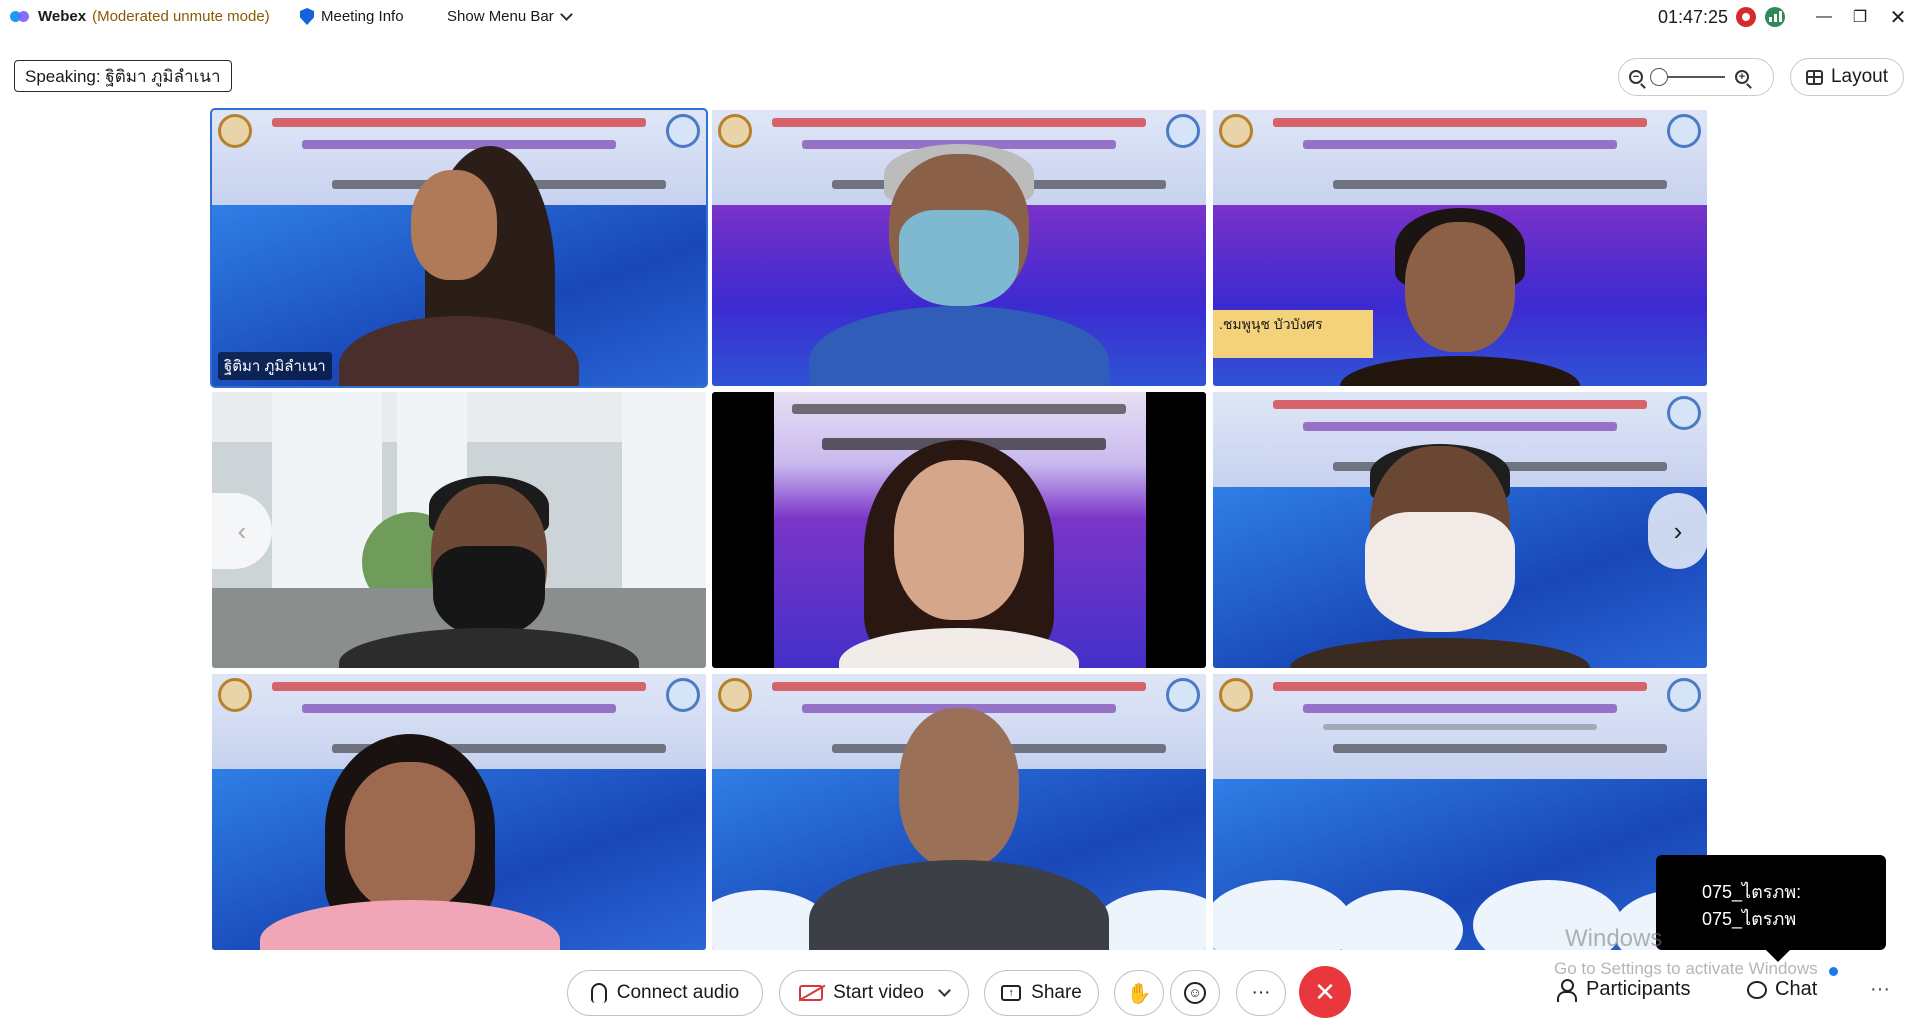 This screenshot has height=1030, width=1920. I want to click on chat-button: Chat, so click(1782, 989).